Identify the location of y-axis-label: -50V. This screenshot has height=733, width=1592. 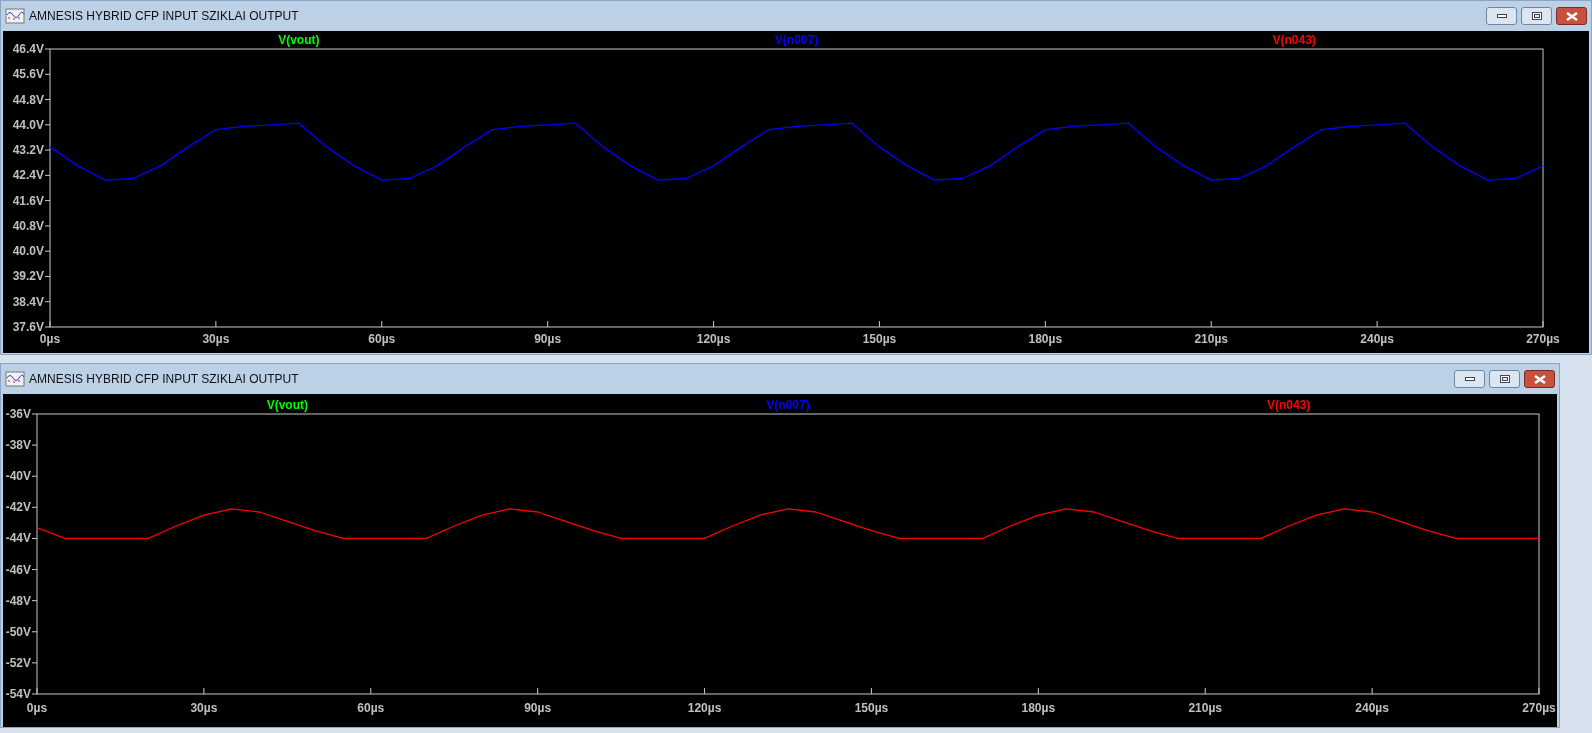
(18, 631).